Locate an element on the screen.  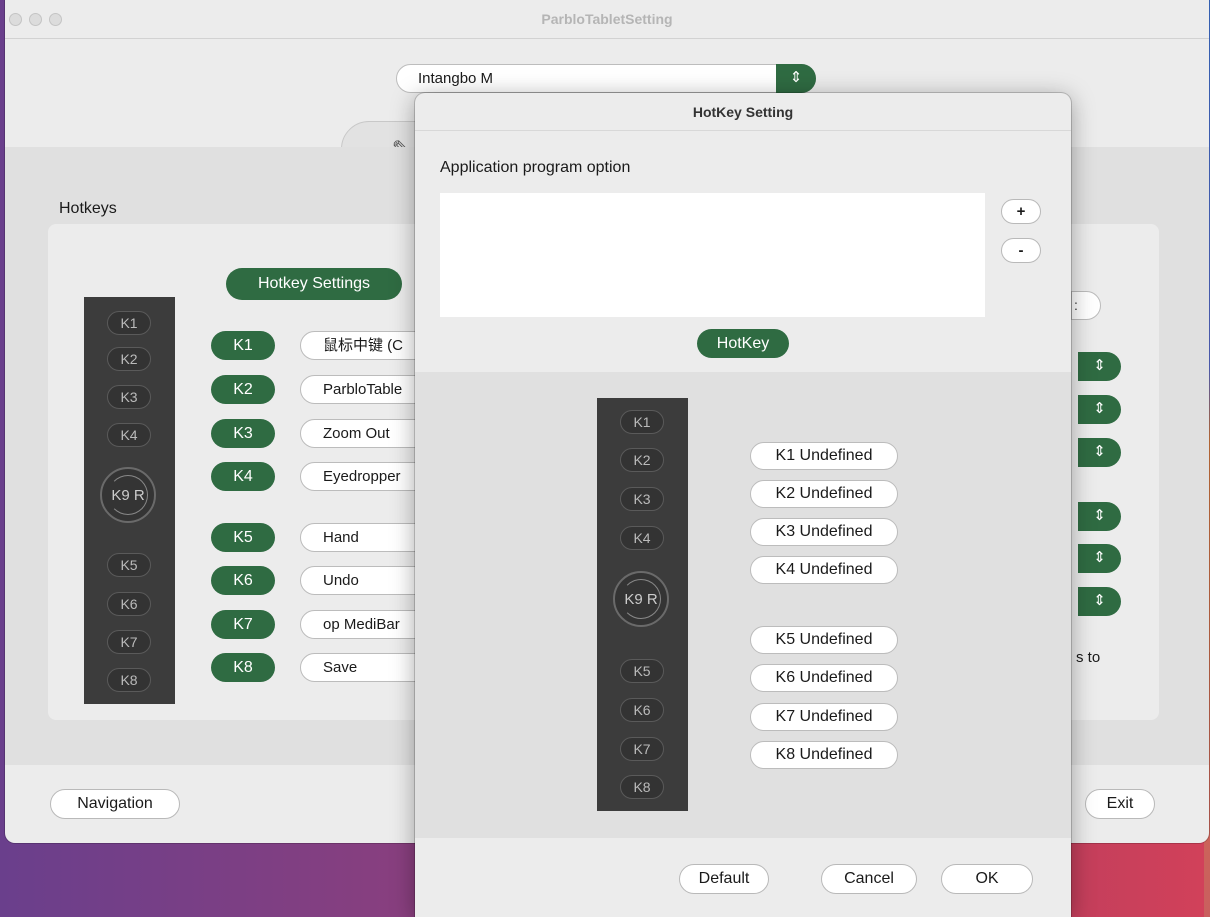
hotkey-badge-k5: K5 is located at coordinates (243, 537).